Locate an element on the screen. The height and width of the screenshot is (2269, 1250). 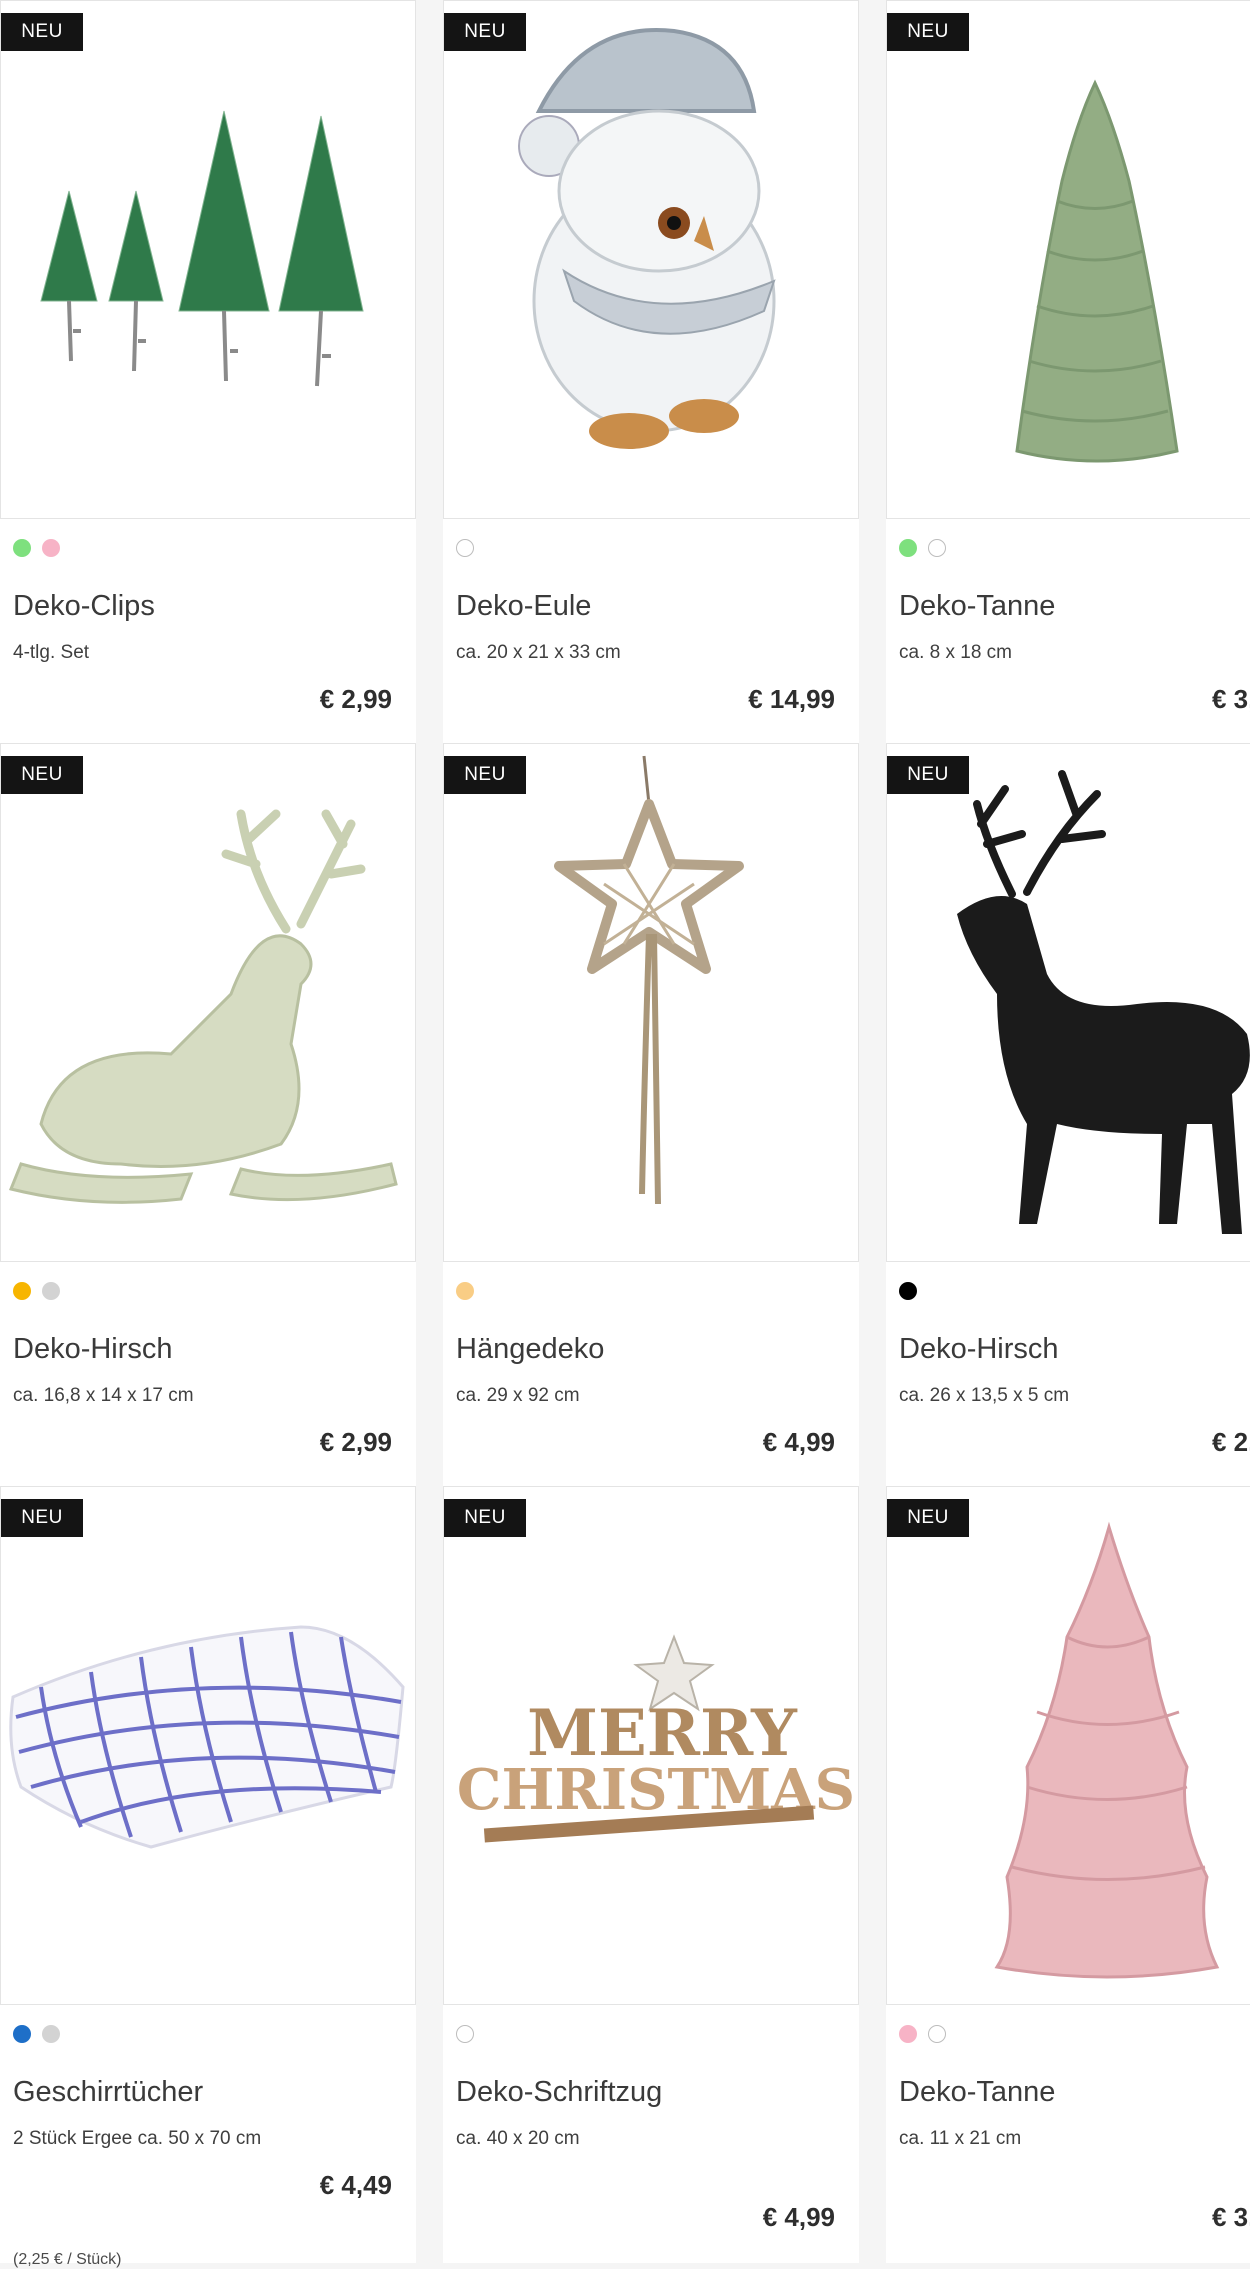
product-description: 4-tlg. Set is located at coordinates (51, 652).